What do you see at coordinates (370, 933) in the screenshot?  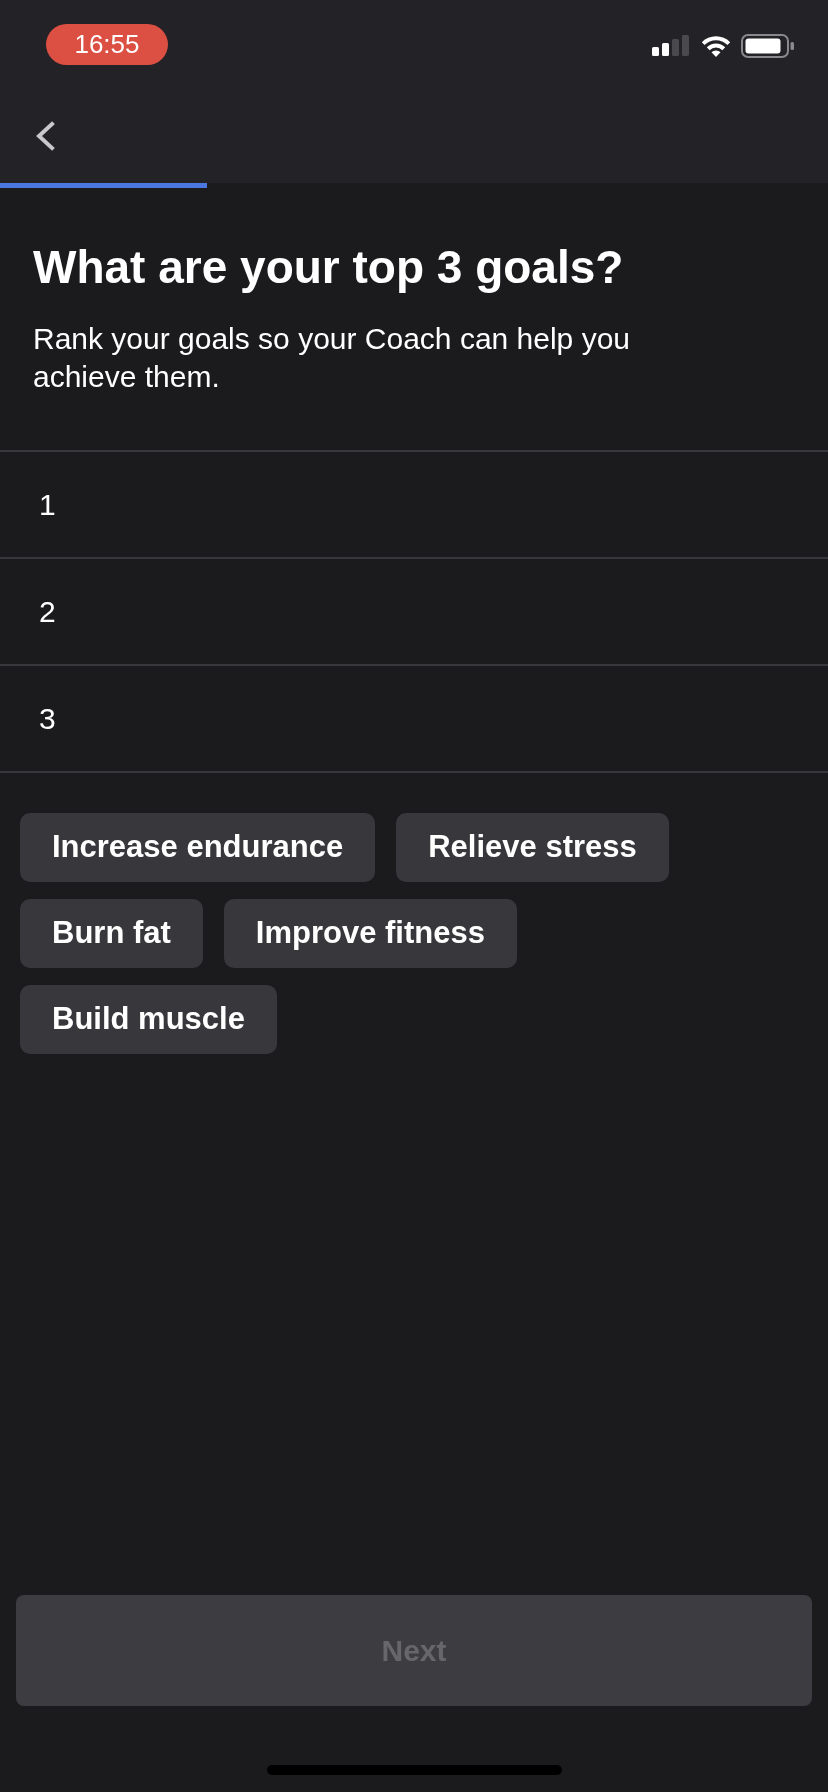 I see `goal-chip: Improve fitness` at bounding box center [370, 933].